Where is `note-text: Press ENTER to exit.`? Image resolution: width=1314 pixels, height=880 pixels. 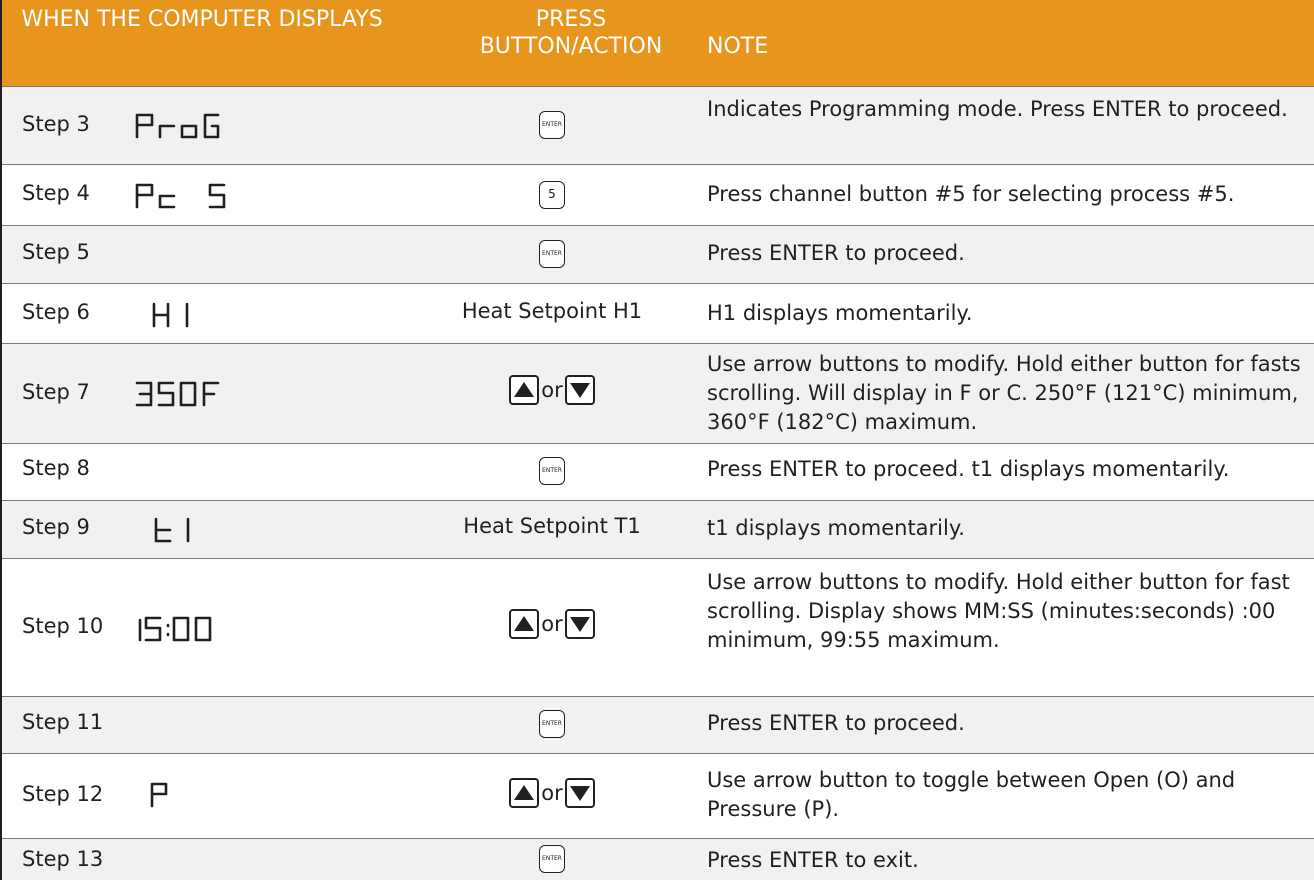
note-text: Press ENTER to exit. is located at coordinates (813, 860).